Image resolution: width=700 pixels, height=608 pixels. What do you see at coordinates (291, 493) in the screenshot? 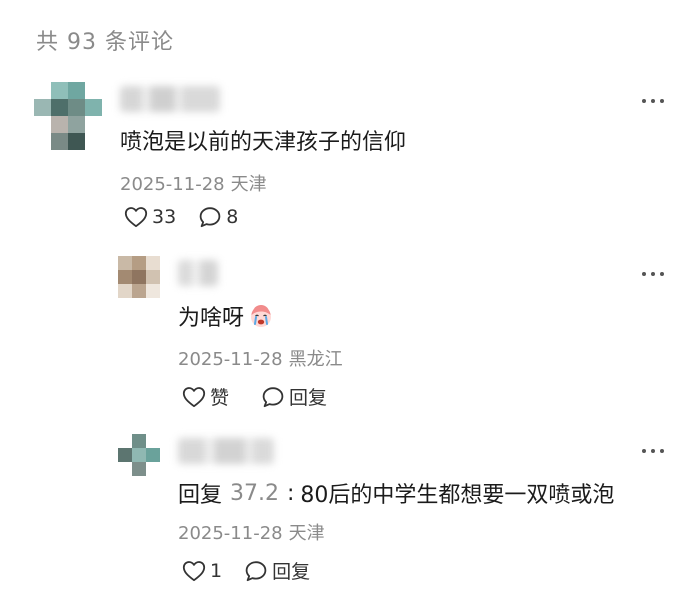
I see `reply-colon: :` at bounding box center [291, 493].